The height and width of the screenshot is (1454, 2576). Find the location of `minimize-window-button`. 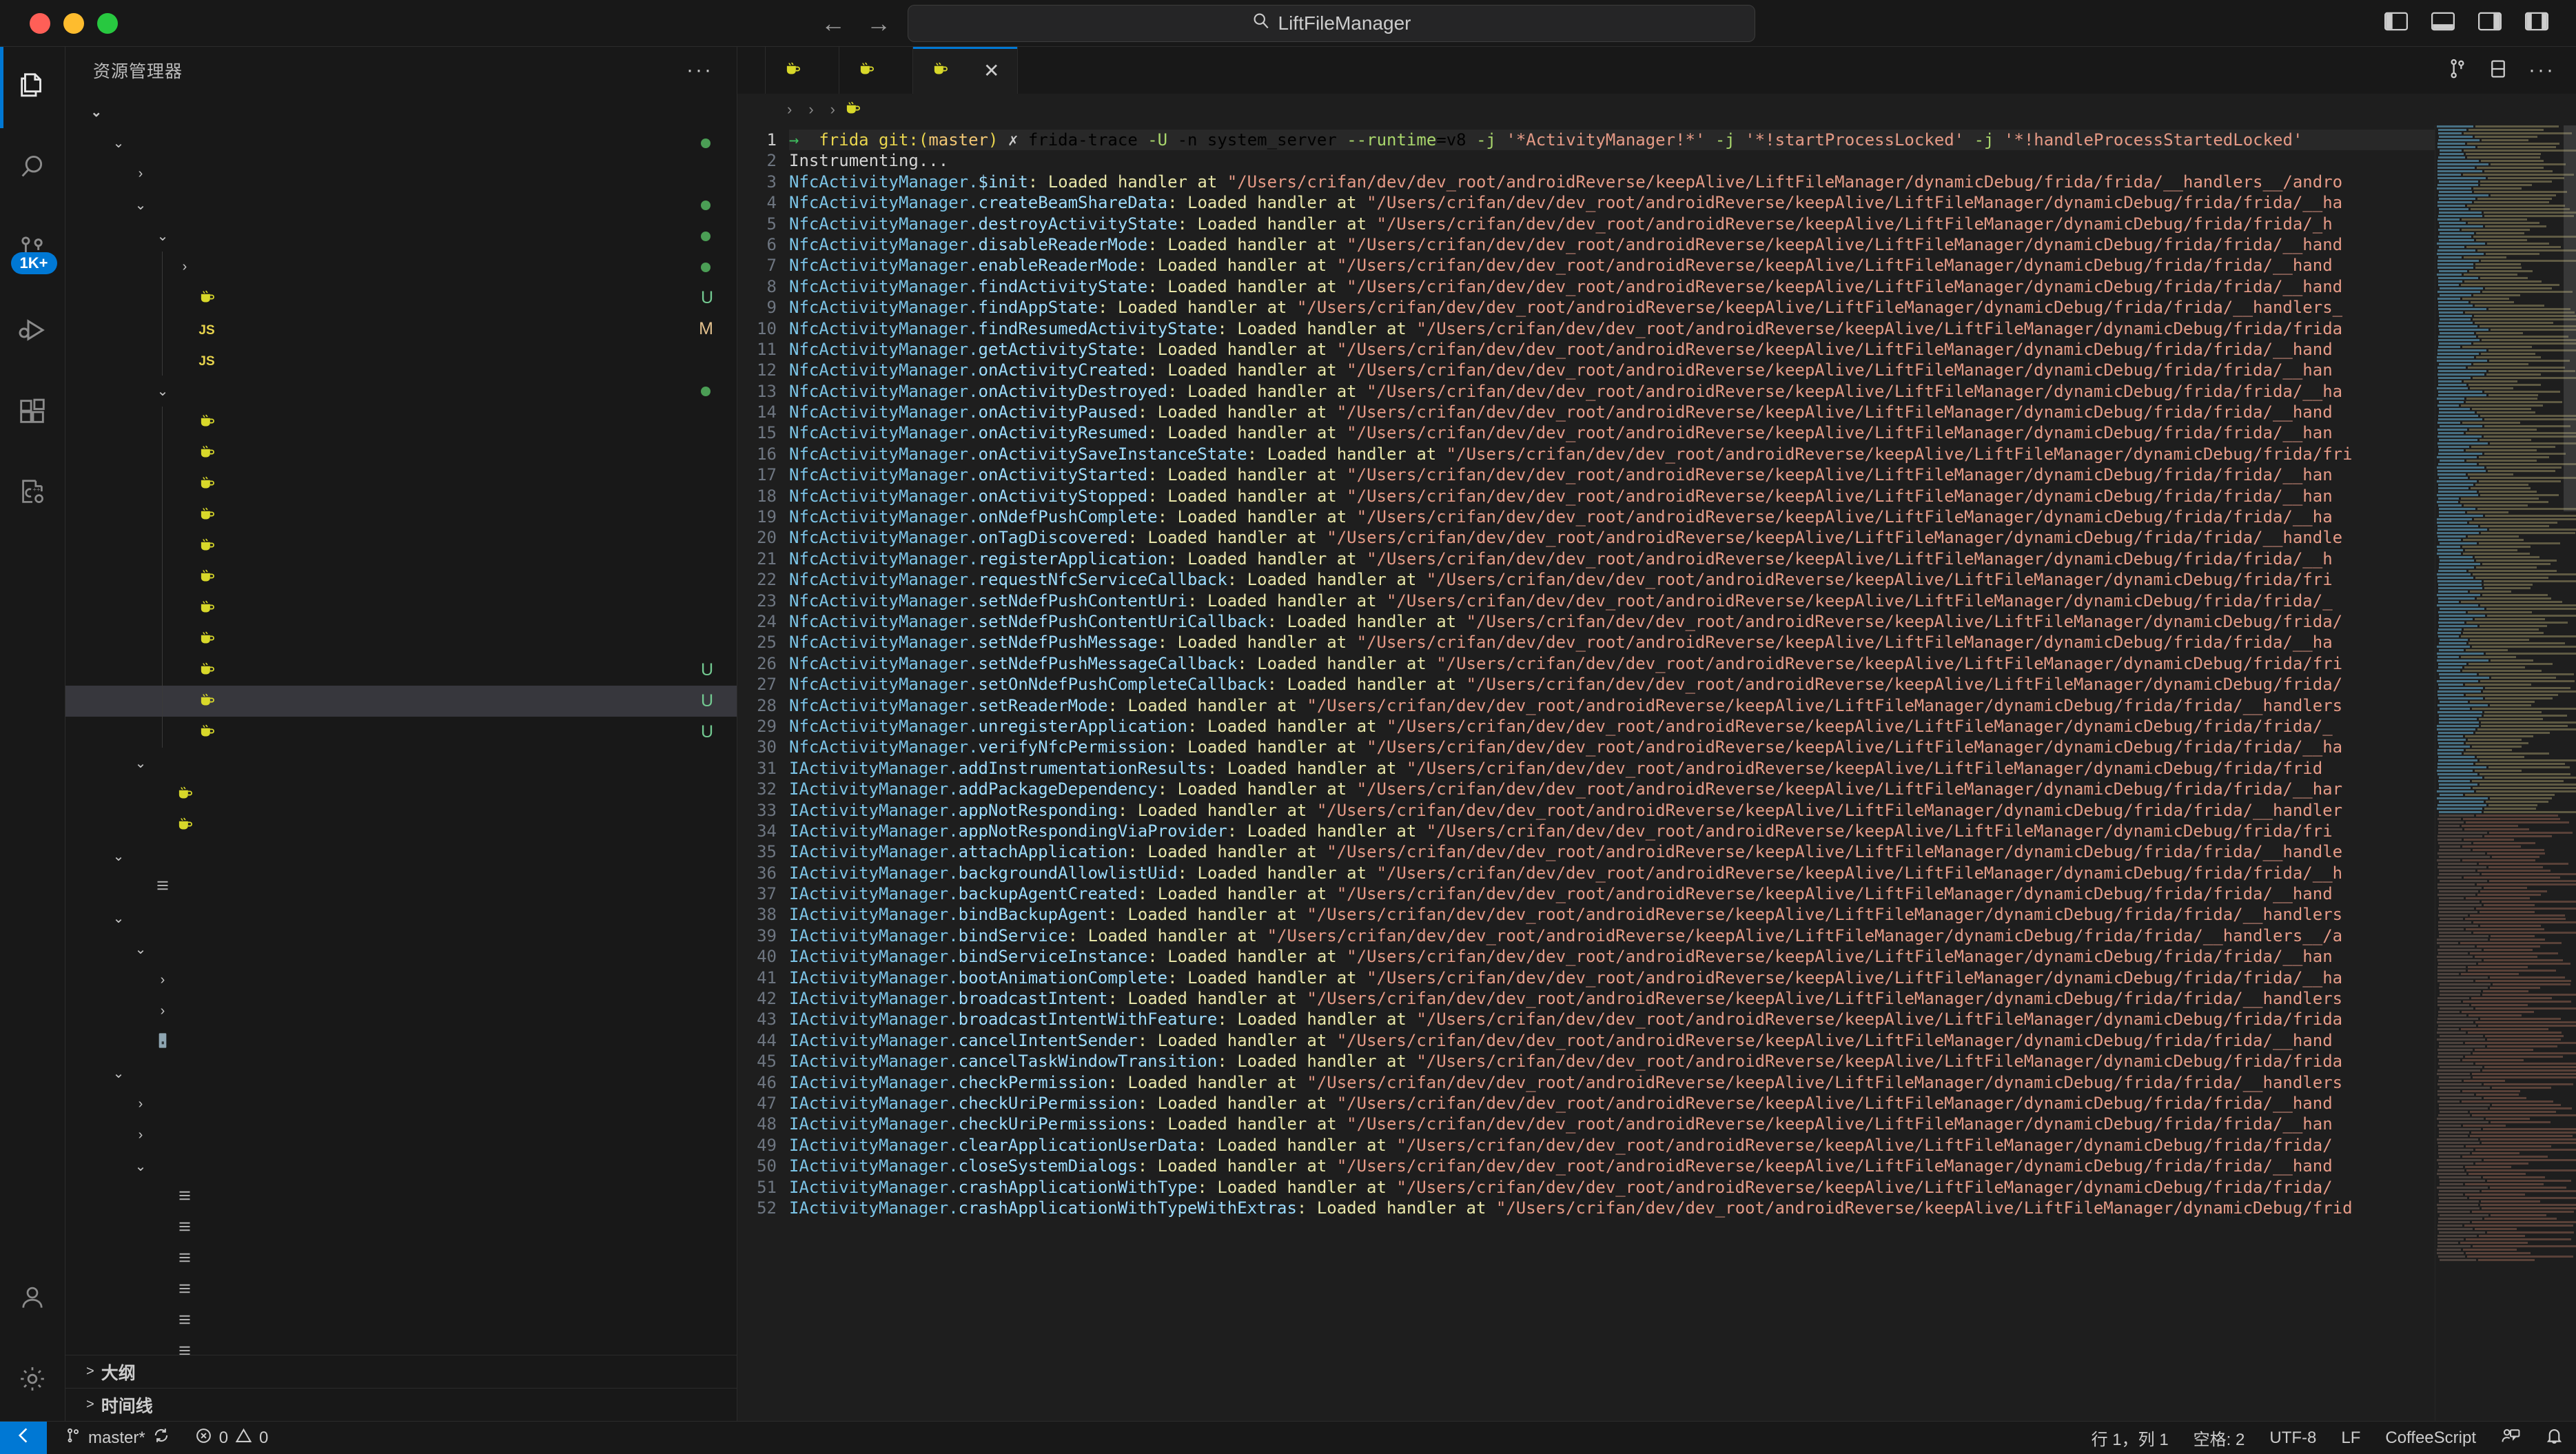

minimize-window-button is located at coordinates (73, 23).